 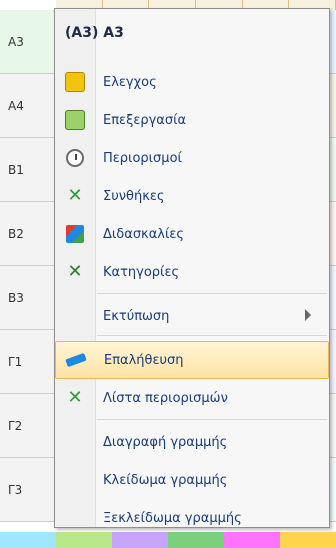 What do you see at coordinates (28, 170) in the screenshot?
I see `row-header-b1: B1` at bounding box center [28, 170].